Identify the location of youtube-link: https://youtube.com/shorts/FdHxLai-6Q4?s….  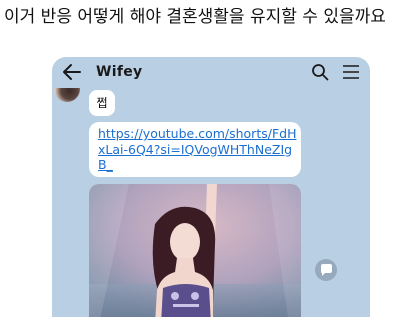
(198, 149).